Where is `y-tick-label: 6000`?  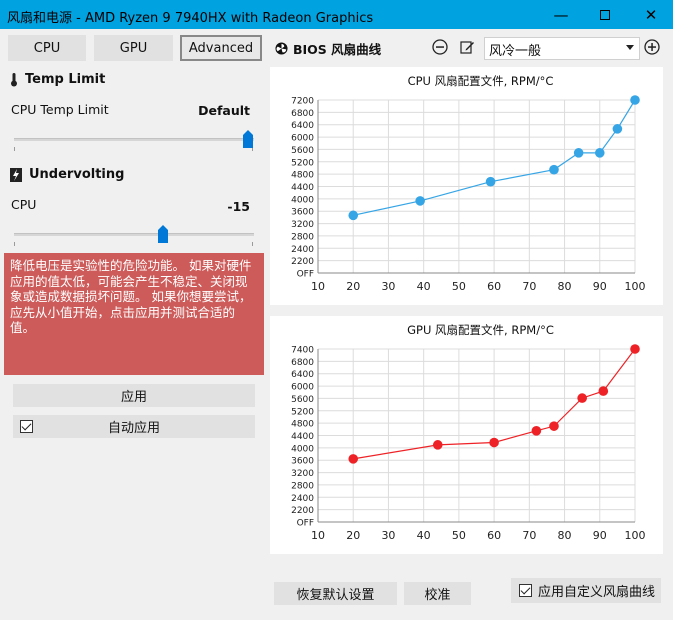
y-tick-label: 6000 is located at coordinates (302, 388).